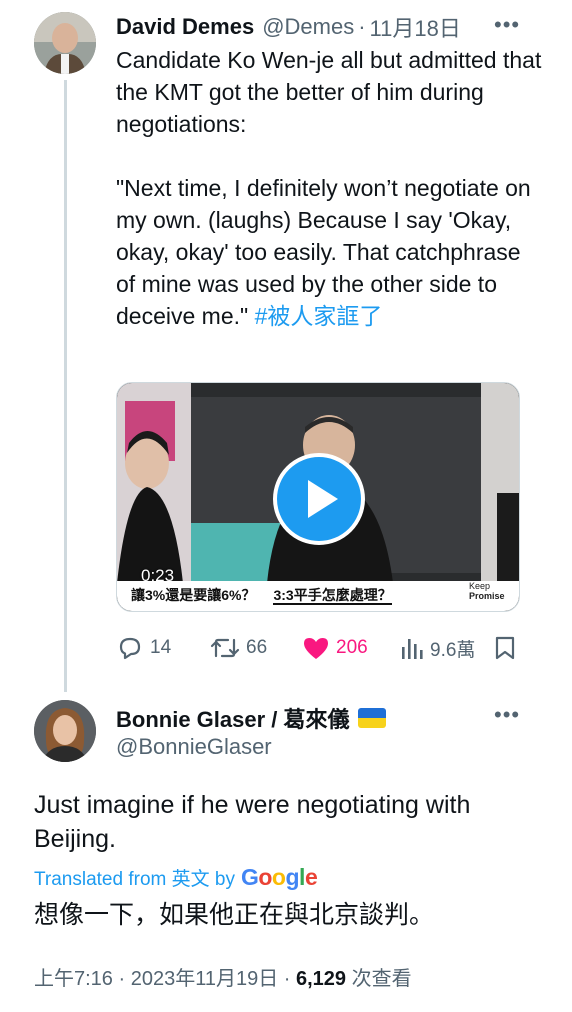  What do you see at coordinates (225, 648) in the screenshot?
I see `retweet-icon` at bounding box center [225, 648].